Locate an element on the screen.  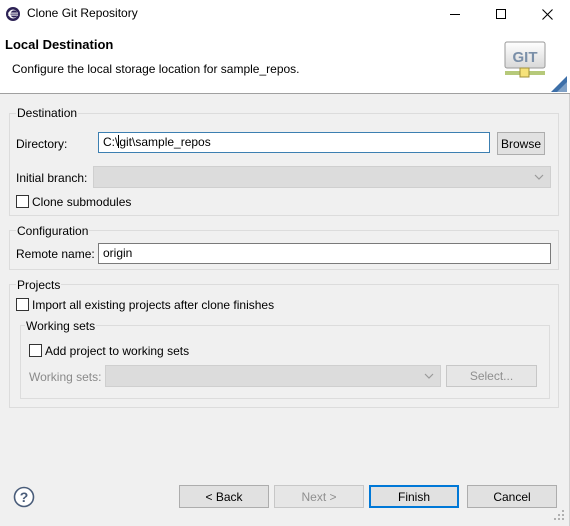
working-sets-label: Working sets: is located at coordinates (65, 377).